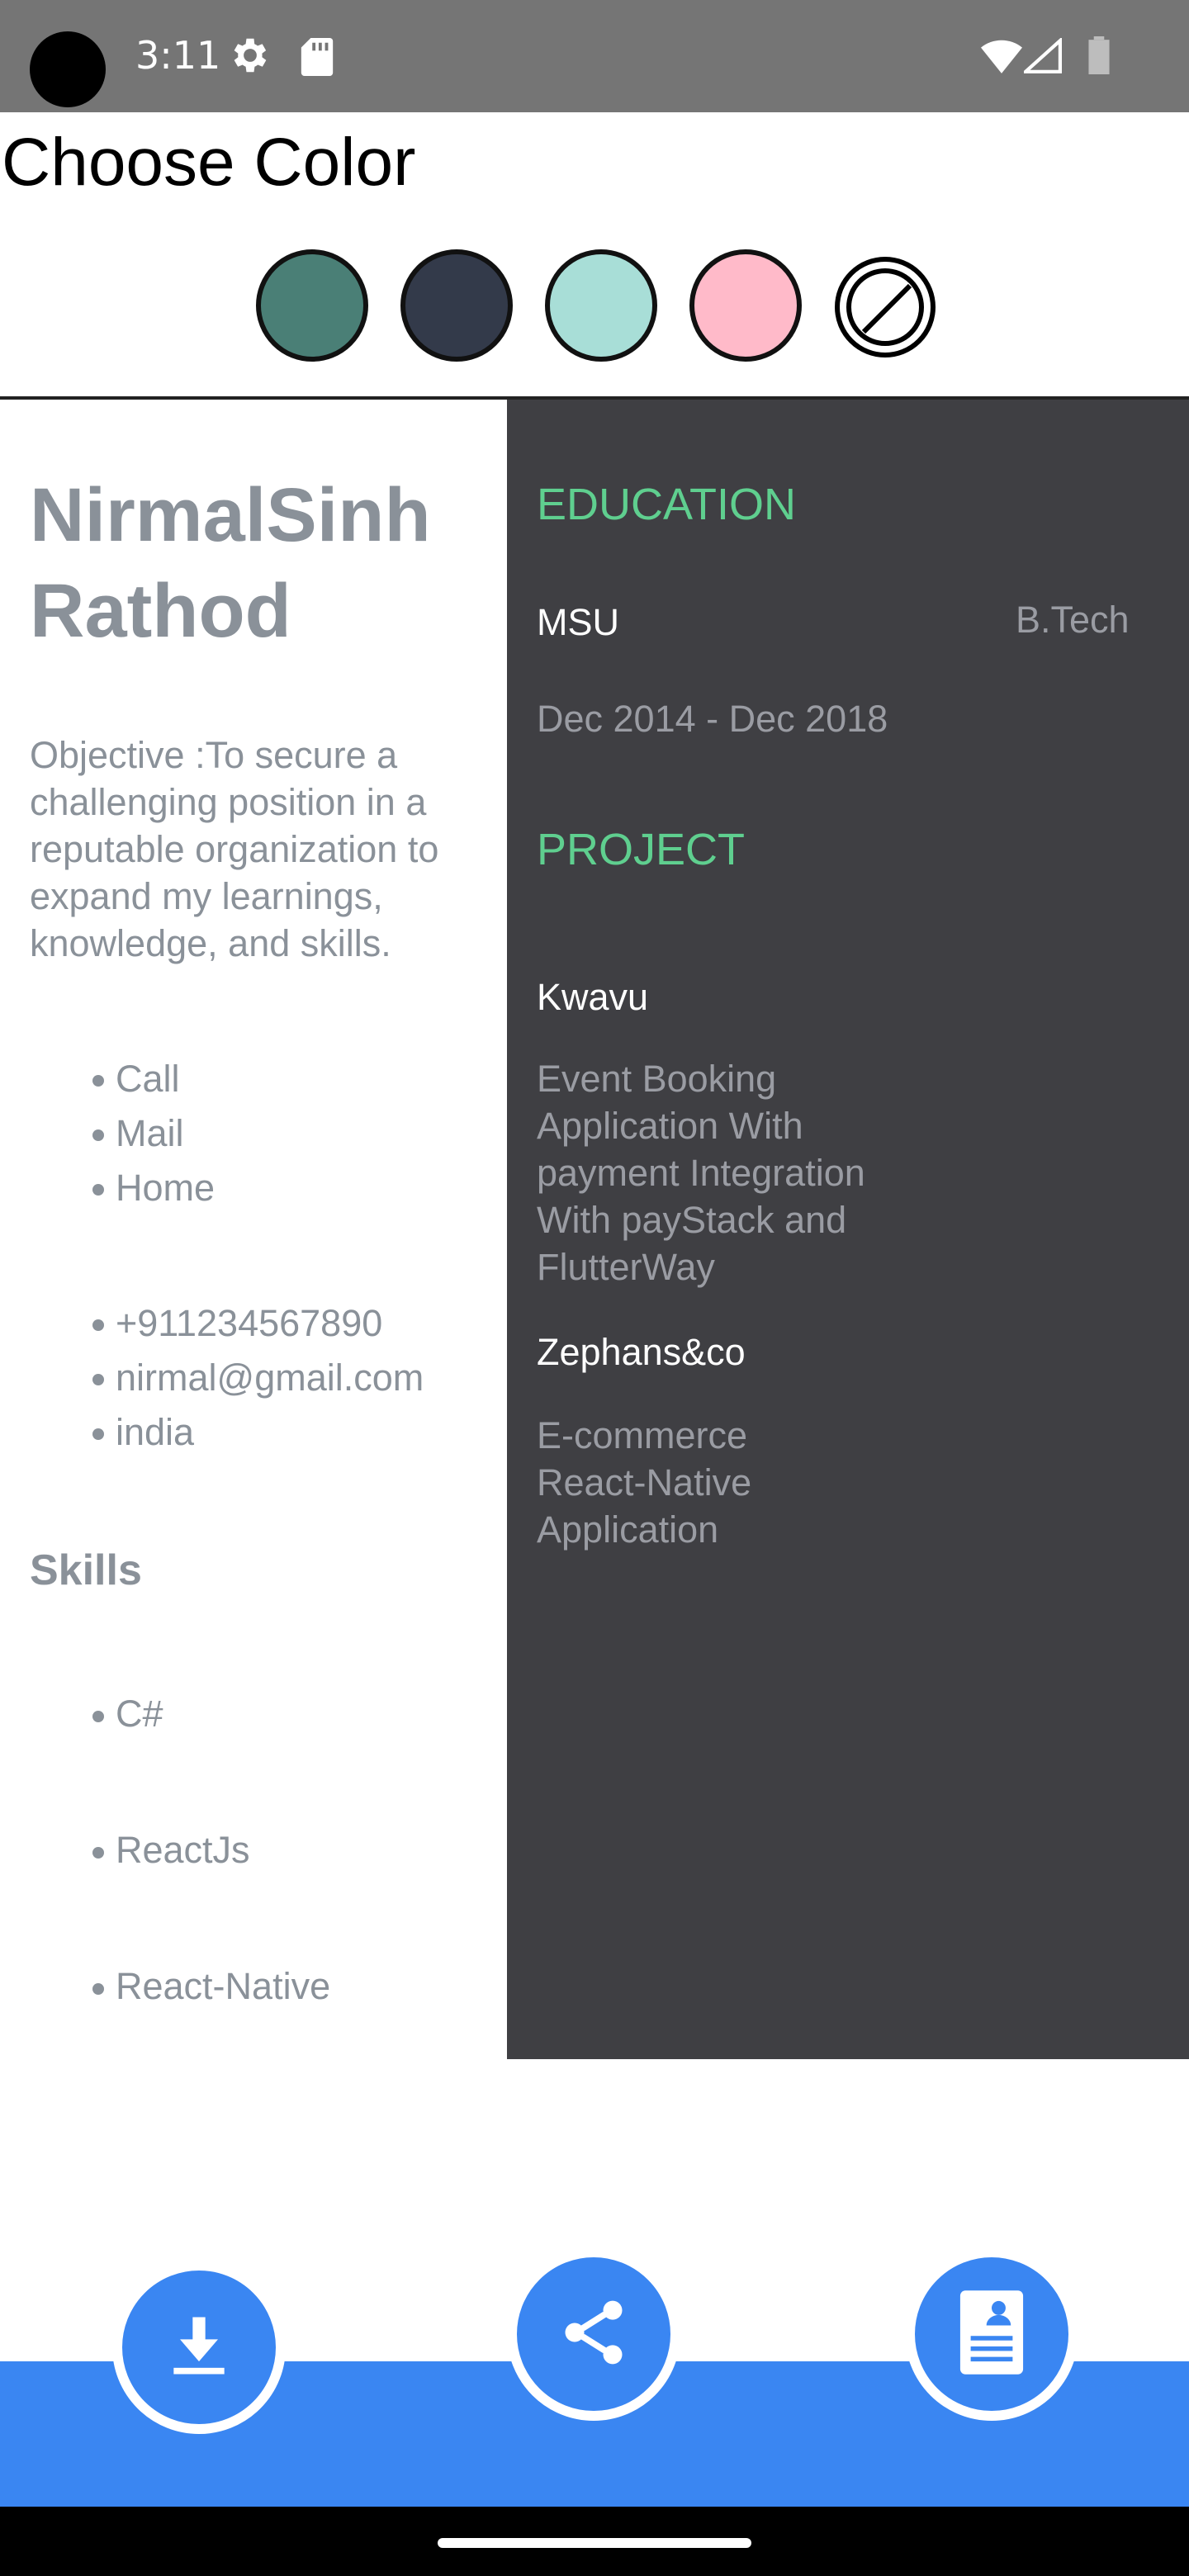 This screenshot has height=2576, width=1189. What do you see at coordinates (578, 622) in the screenshot?
I see `education-school: MSU` at bounding box center [578, 622].